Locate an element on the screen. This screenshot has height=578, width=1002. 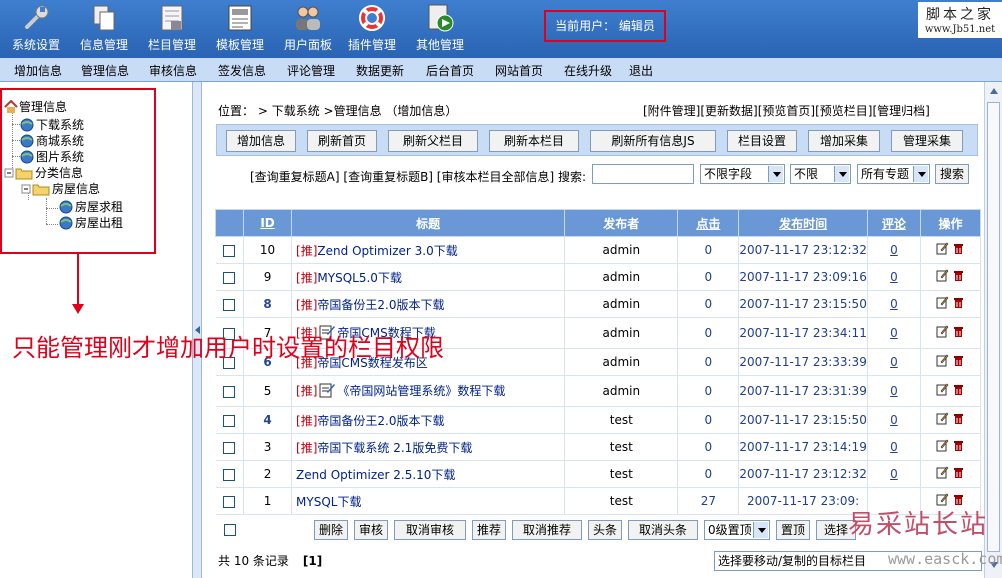
set-top-button: 置顶 is located at coordinates (793, 530).